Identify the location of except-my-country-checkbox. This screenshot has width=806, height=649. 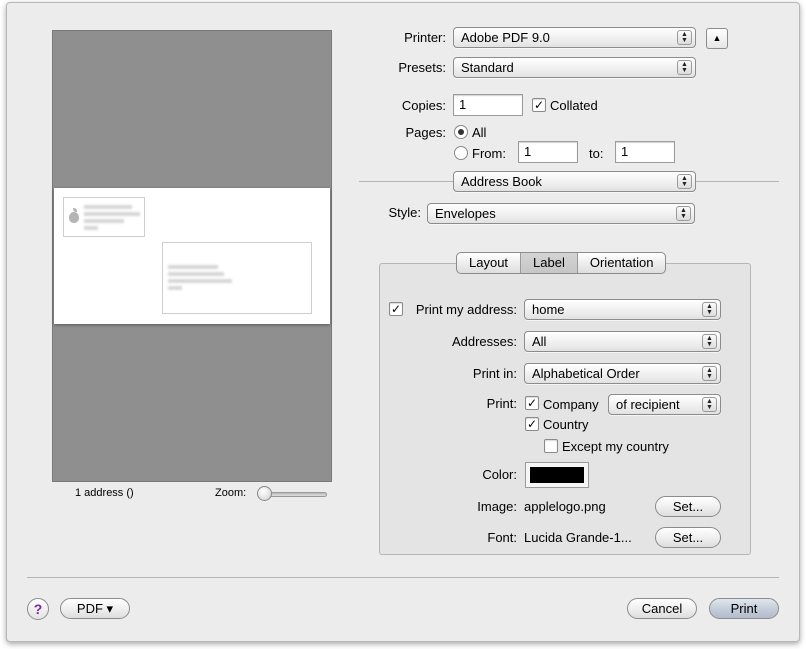
(551, 446).